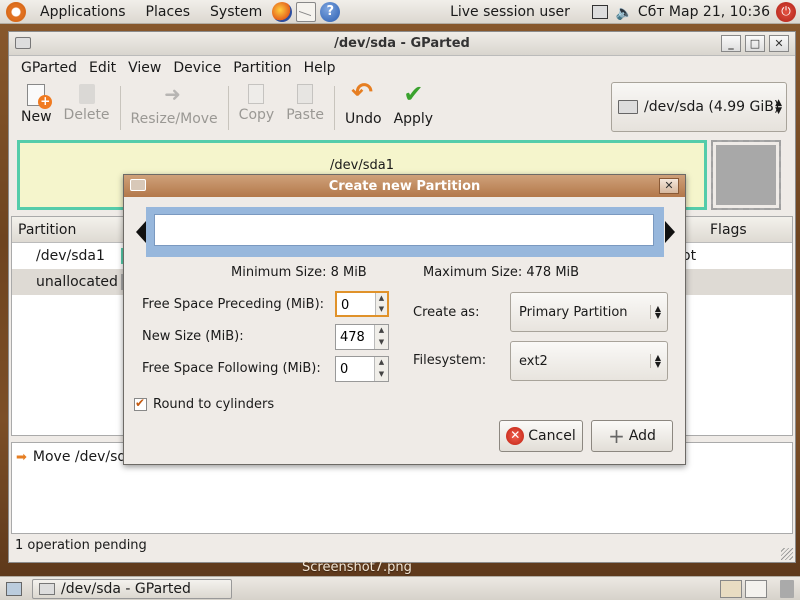  Describe the element at coordinates (174, 95) in the screenshot. I see `resize-arrow-icon` at that location.